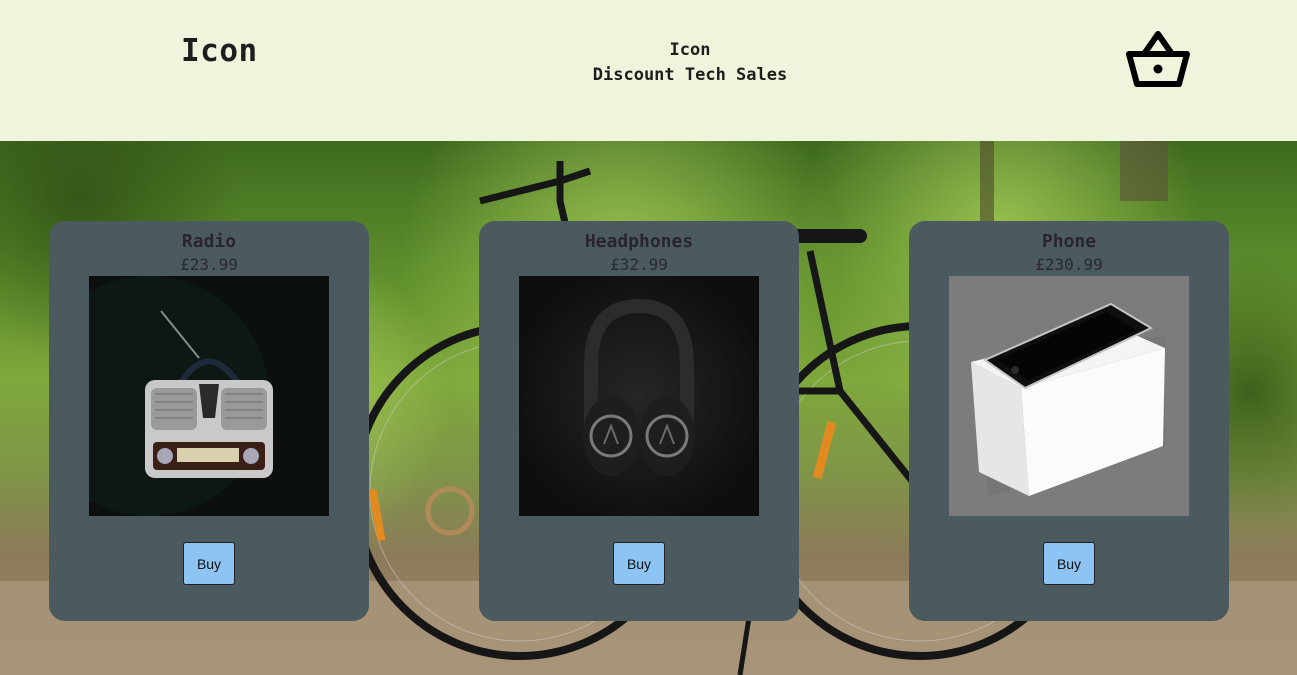 Image resolution: width=1297 pixels, height=675 pixels. I want to click on product-price: £230.99, so click(1069, 264).